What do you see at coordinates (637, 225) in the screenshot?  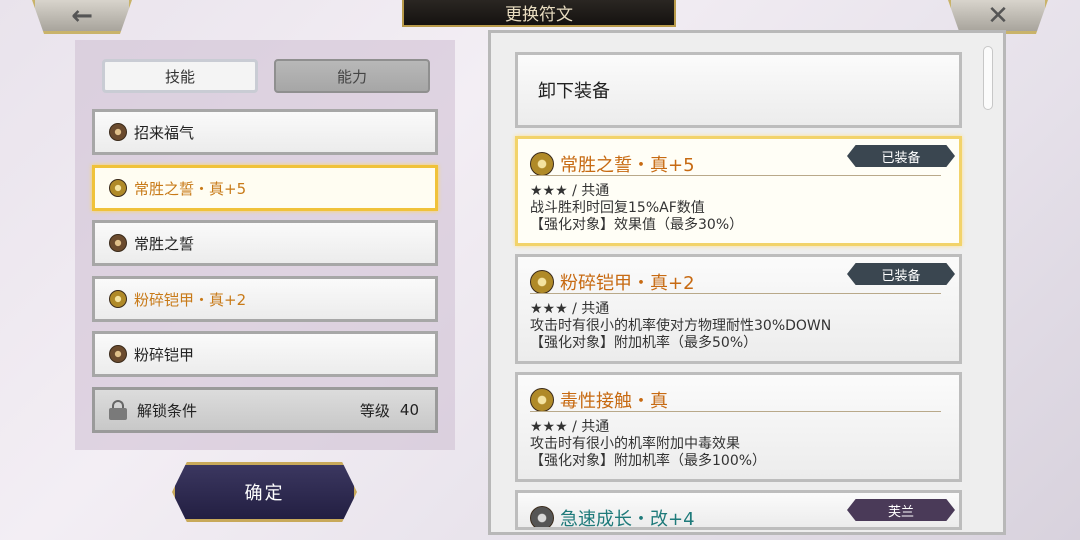 I see `card-enhance: 【强化对象】效果值（最多30%）` at bounding box center [637, 225].